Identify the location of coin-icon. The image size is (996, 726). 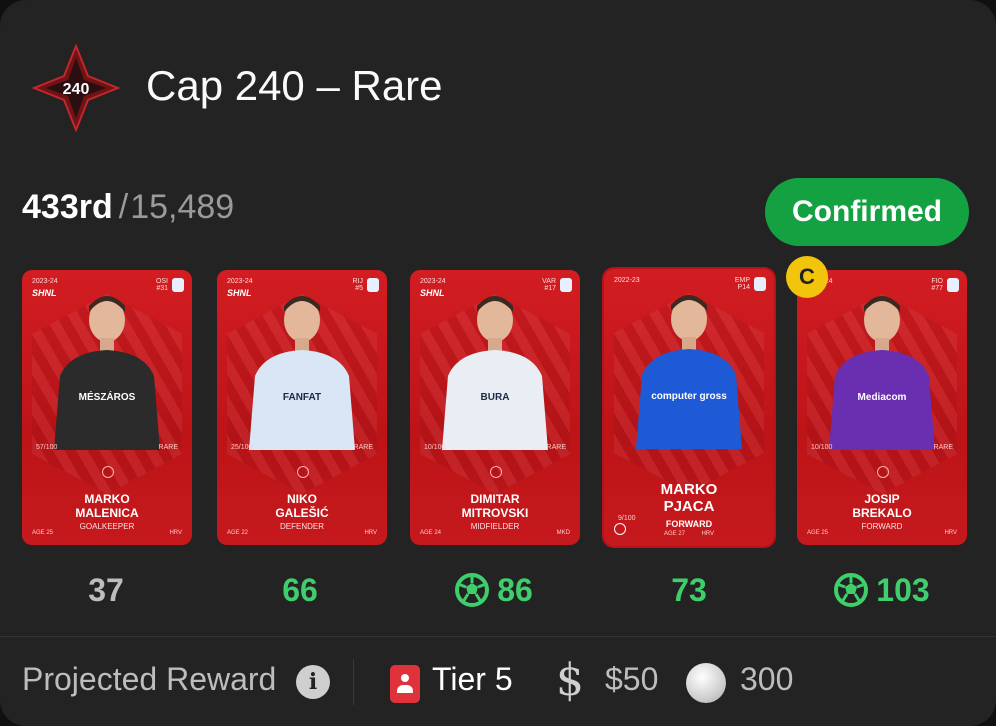
(706, 683).